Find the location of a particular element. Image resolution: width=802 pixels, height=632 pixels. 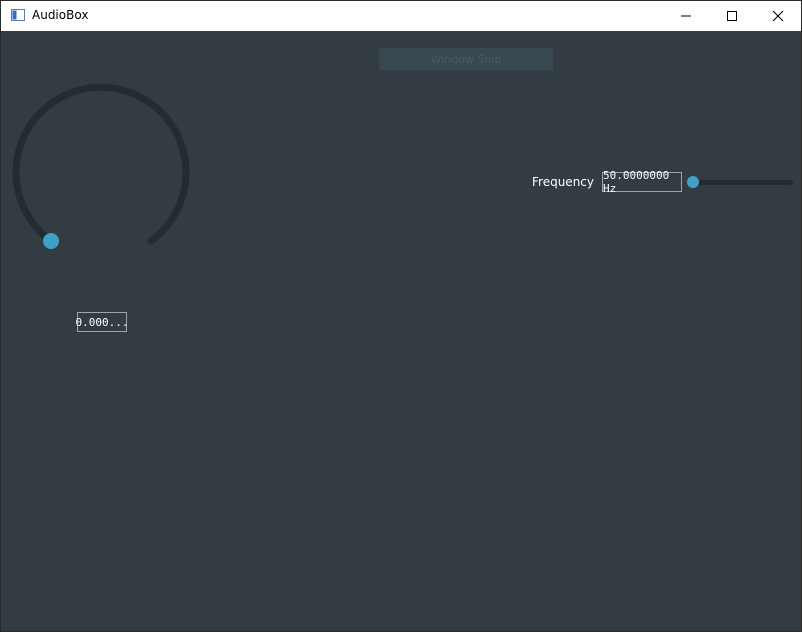

rotary-knob is located at coordinates (101, 171).